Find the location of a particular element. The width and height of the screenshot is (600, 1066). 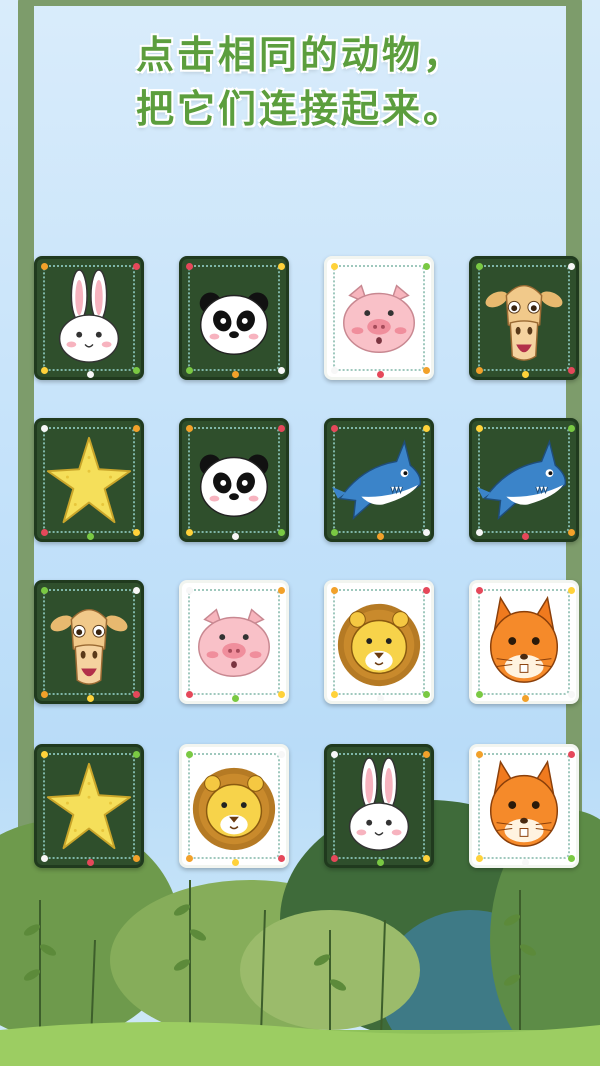

instruction-title: 点击相同的动物， 把它们连接起来。 is located at coordinates (300, 82).